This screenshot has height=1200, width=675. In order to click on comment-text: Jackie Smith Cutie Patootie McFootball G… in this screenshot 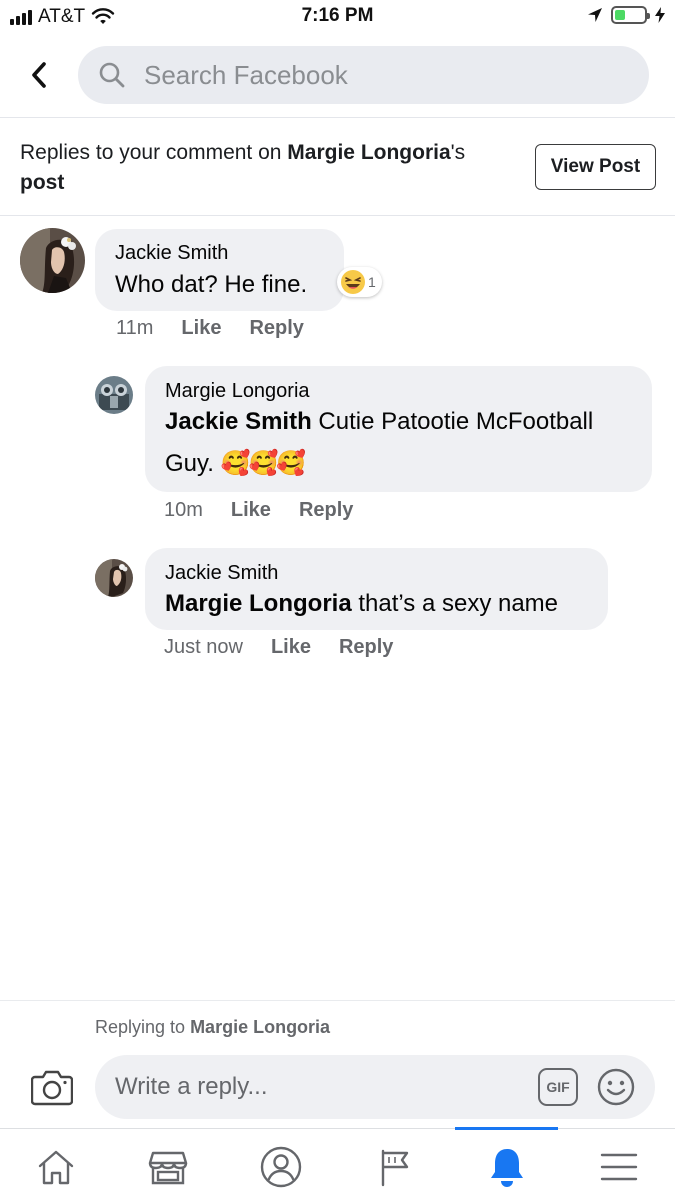, I will do `click(405, 443)`.